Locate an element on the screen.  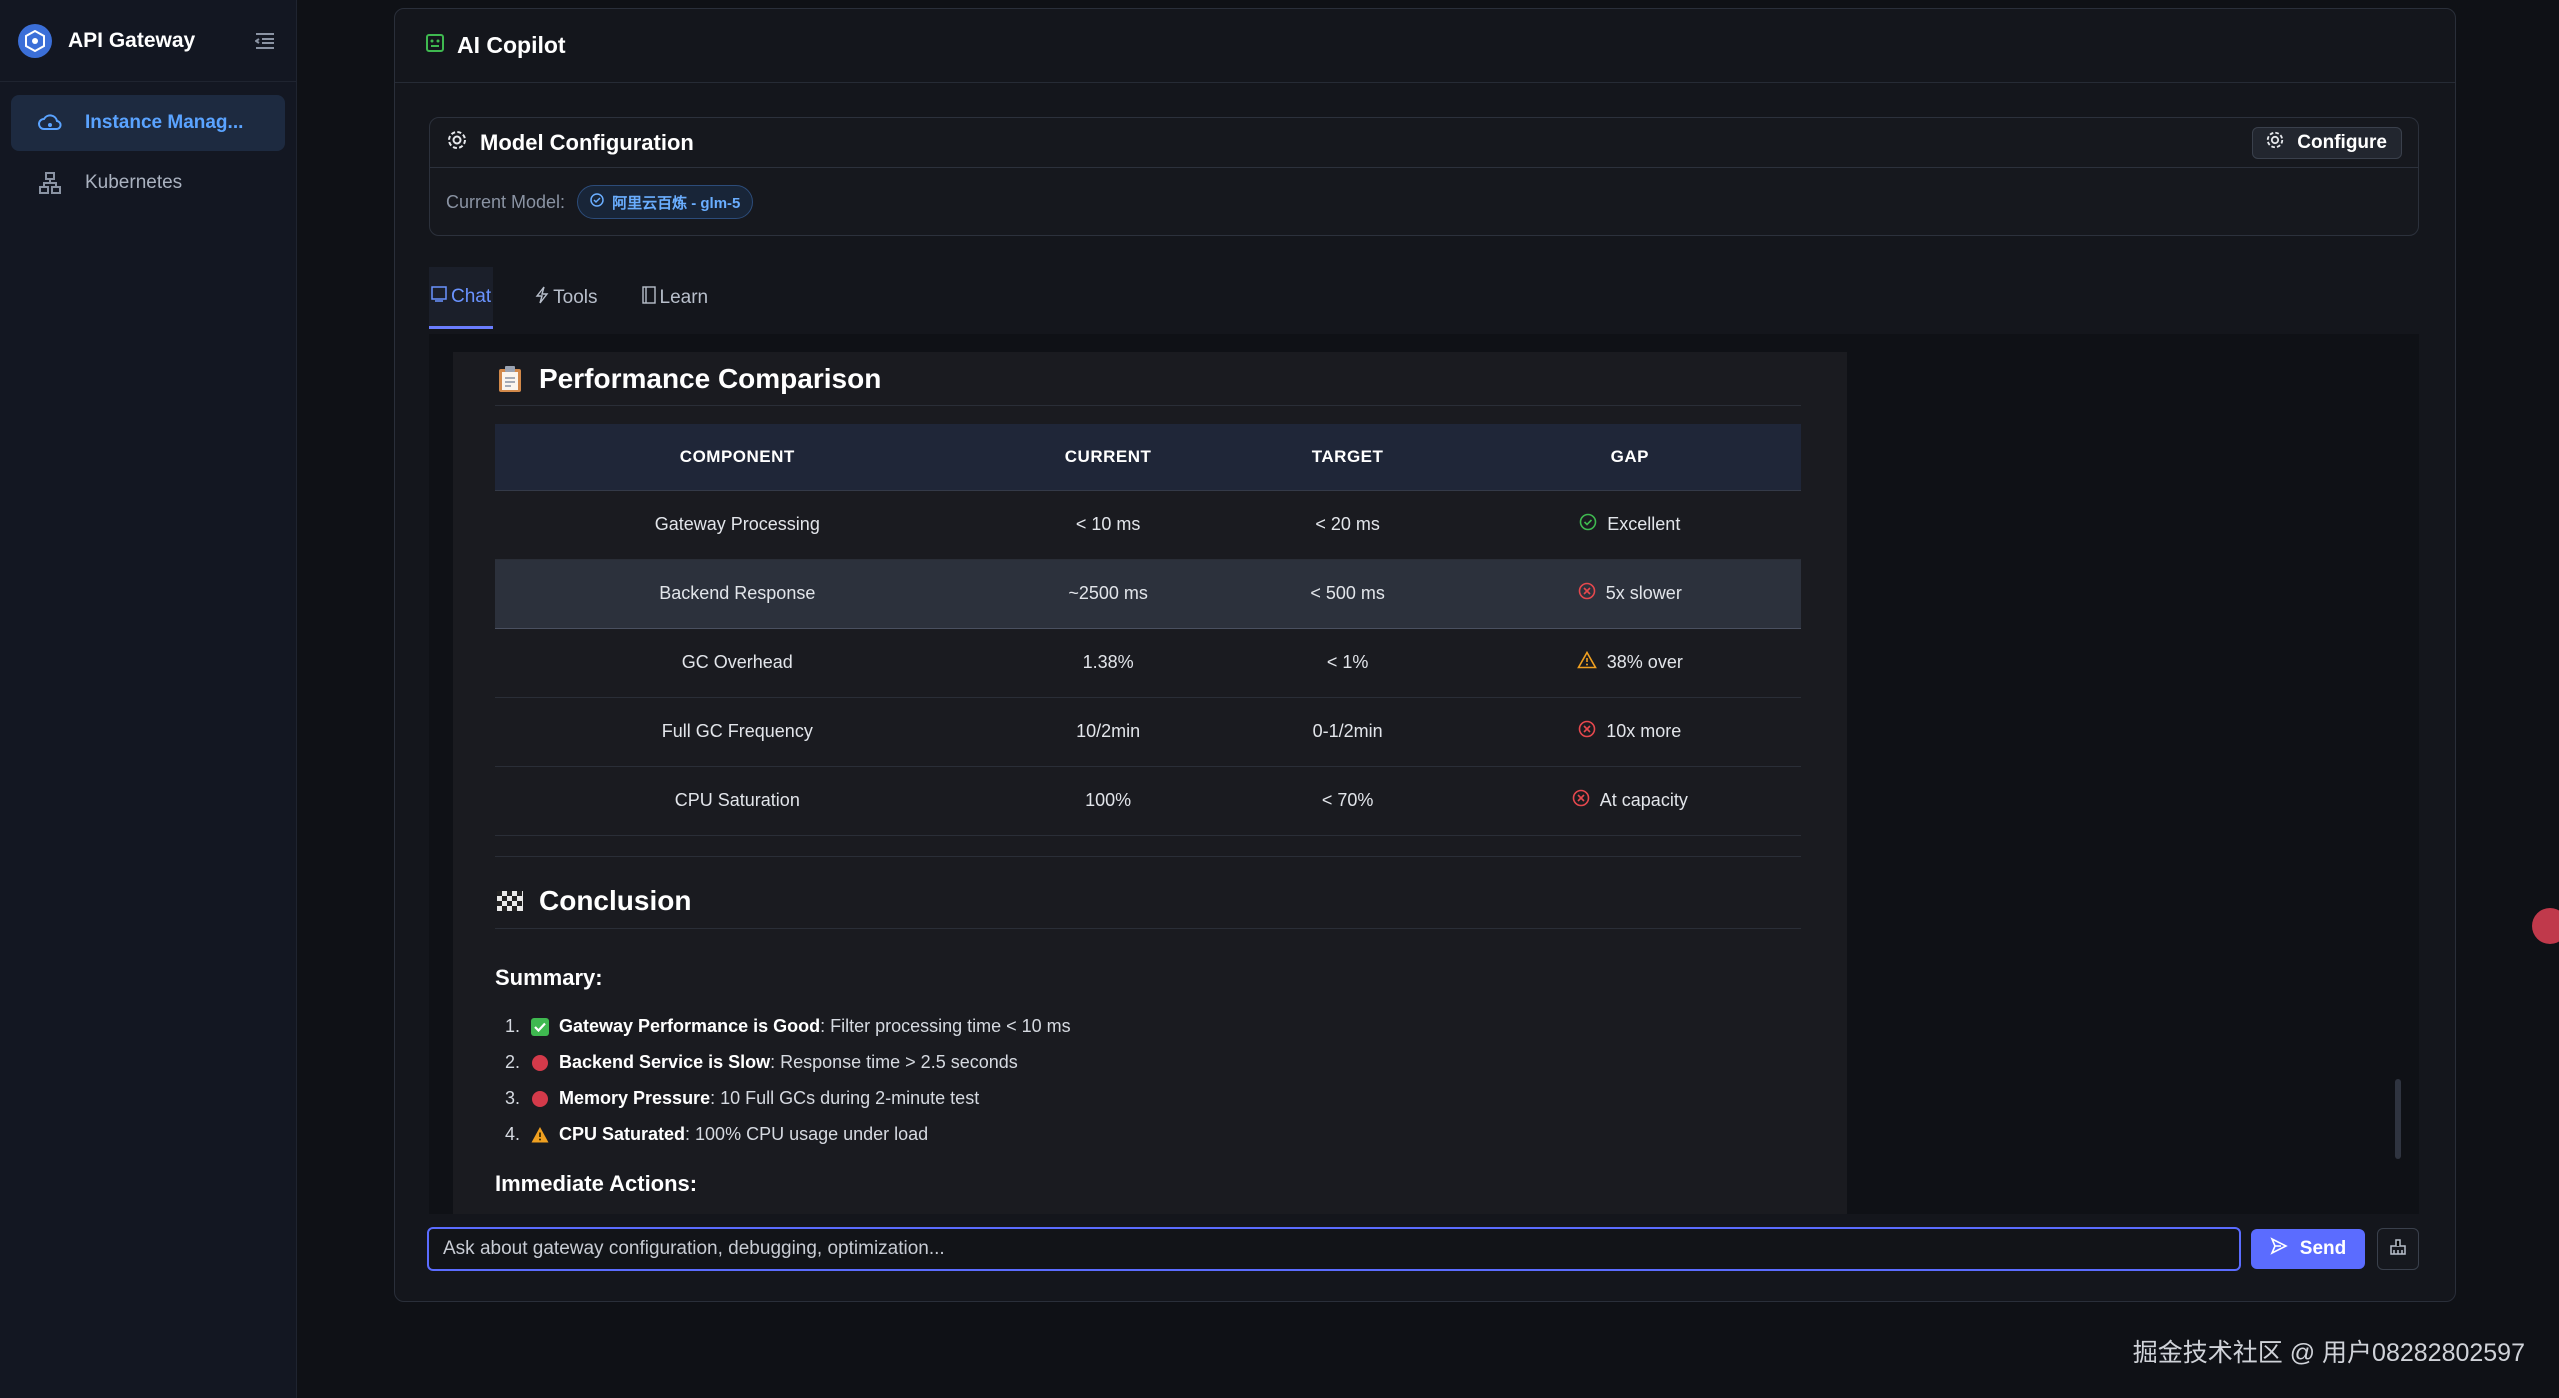
book-icon is located at coordinates (648, 298).